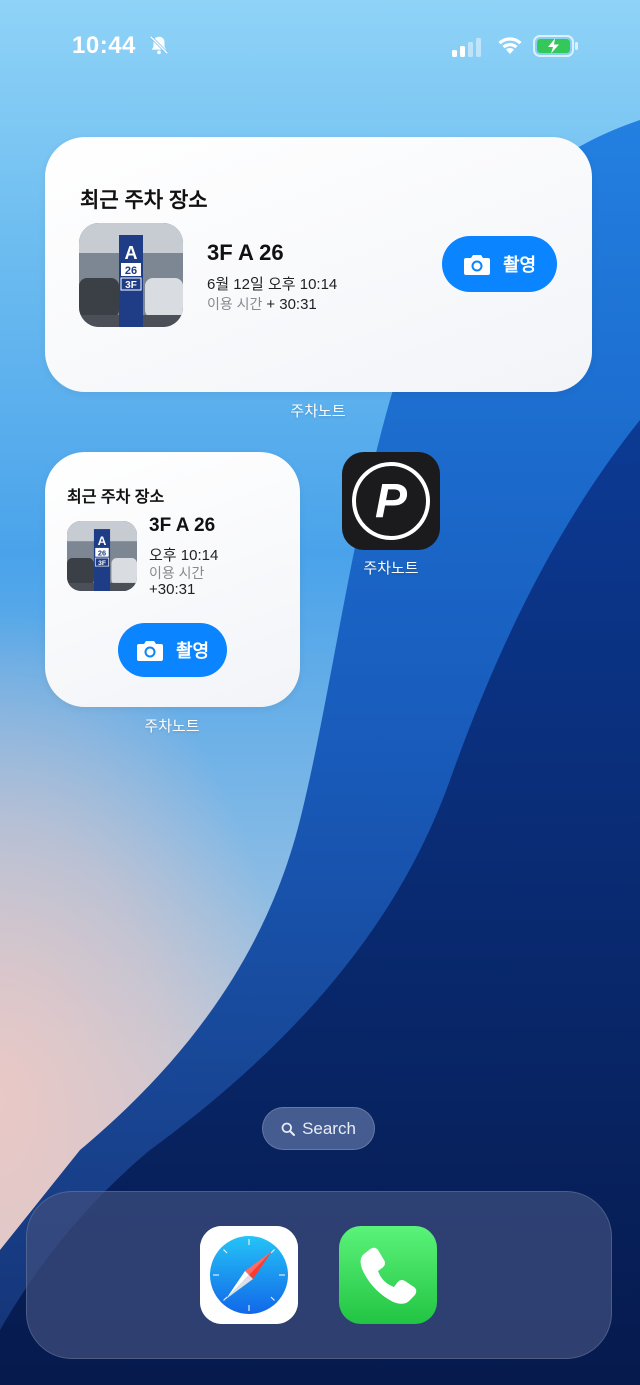 Image resolution: width=640 pixels, height=1385 pixels. I want to click on dock, so click(319, 1275).